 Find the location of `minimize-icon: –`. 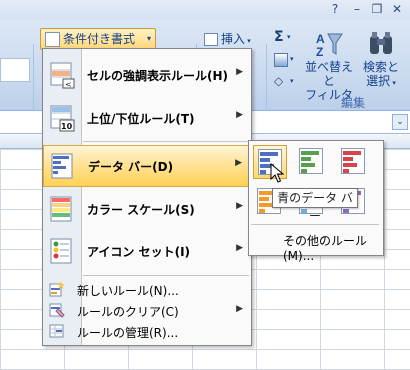

minimize-icon: – is located at coordinates (357, 9).